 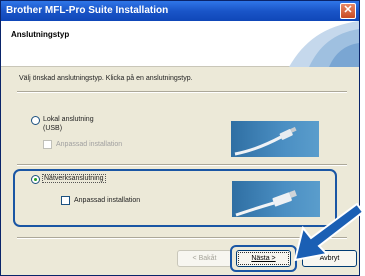 What do you see at coordinates (180, 11) in the screenshot?
I see `title-bar: Brother MFL-Pro Suite Installation ✕` at bounding box center [180, 11].